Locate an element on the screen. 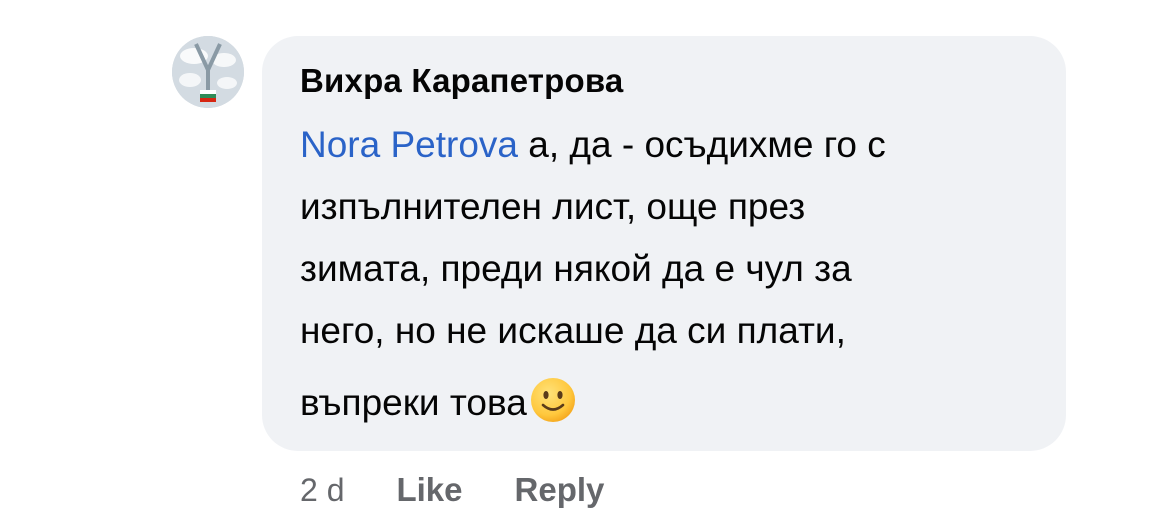  comment-actions: 2 d Like Reply is located at coordinates (452, 490).